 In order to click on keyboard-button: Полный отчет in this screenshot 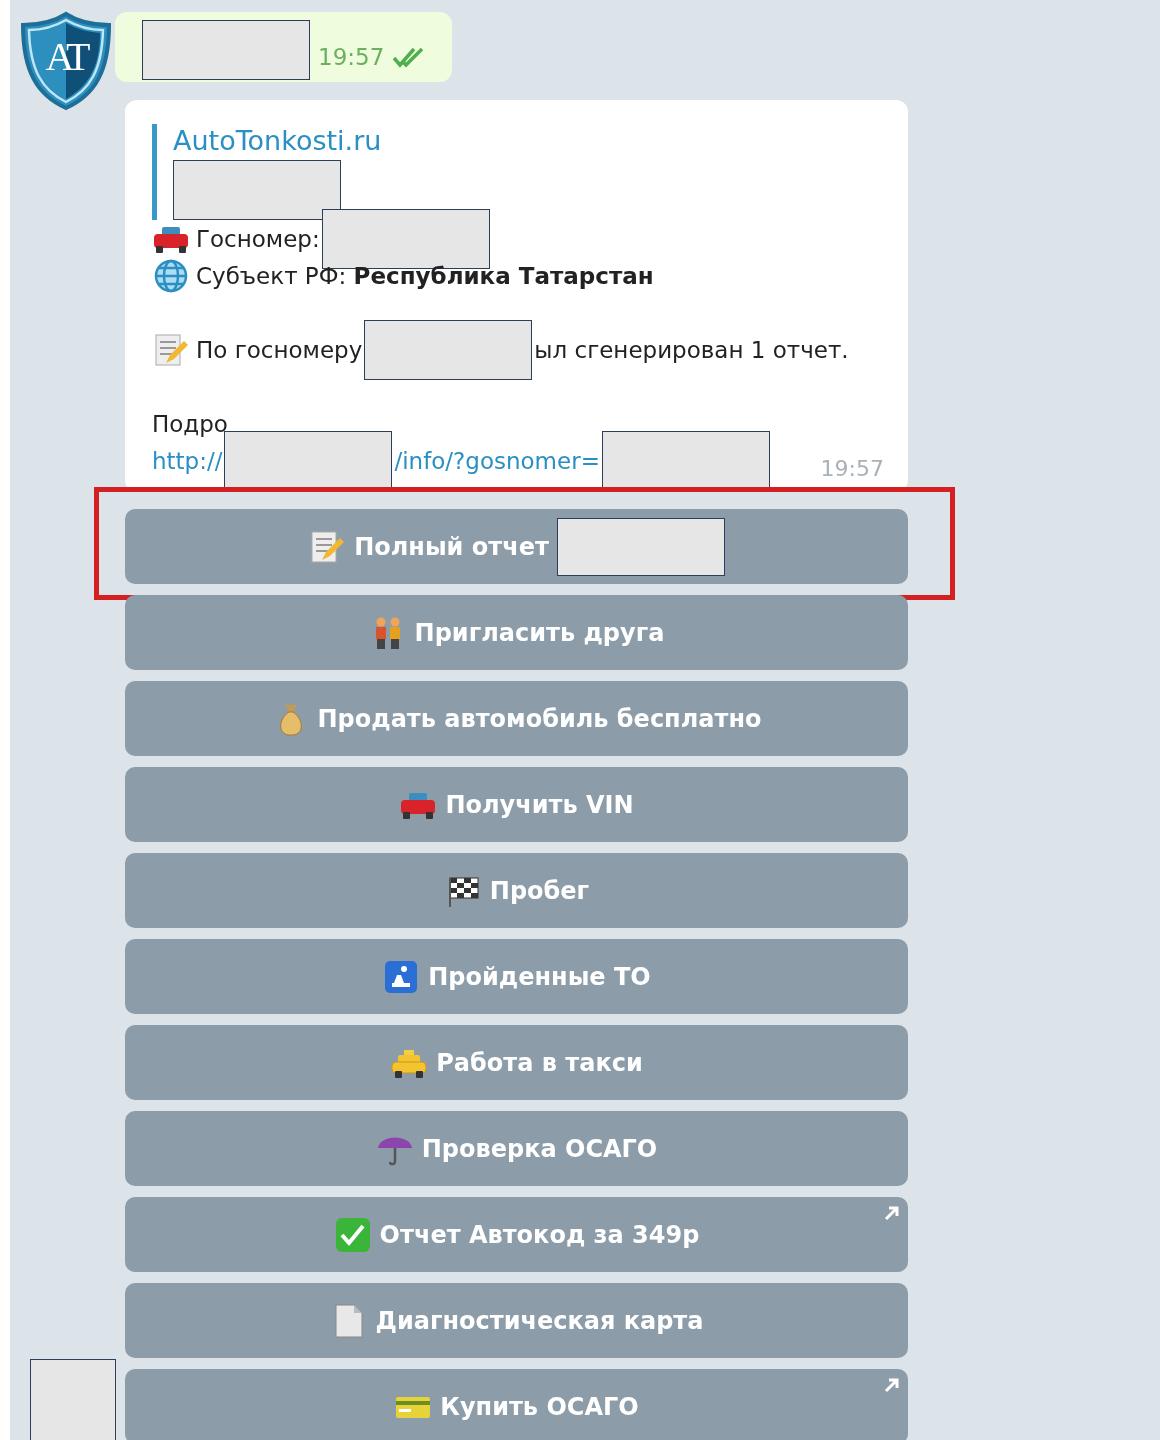, I will do `click(516, 546)`.